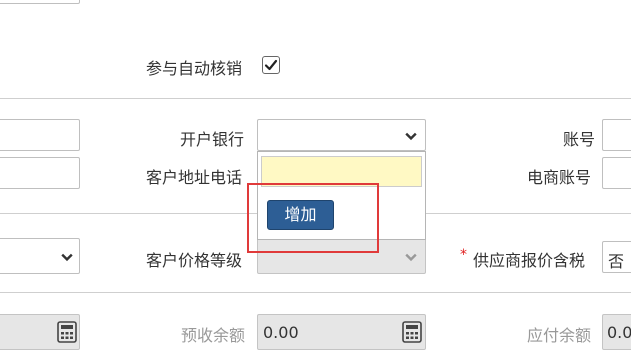 The height and width of the screenshot is (350, 631). What do you see at coordinates (616, 261) in the screenshot?
I see `supplier-price-tax-value: 否` at bounding box center [616, 261].